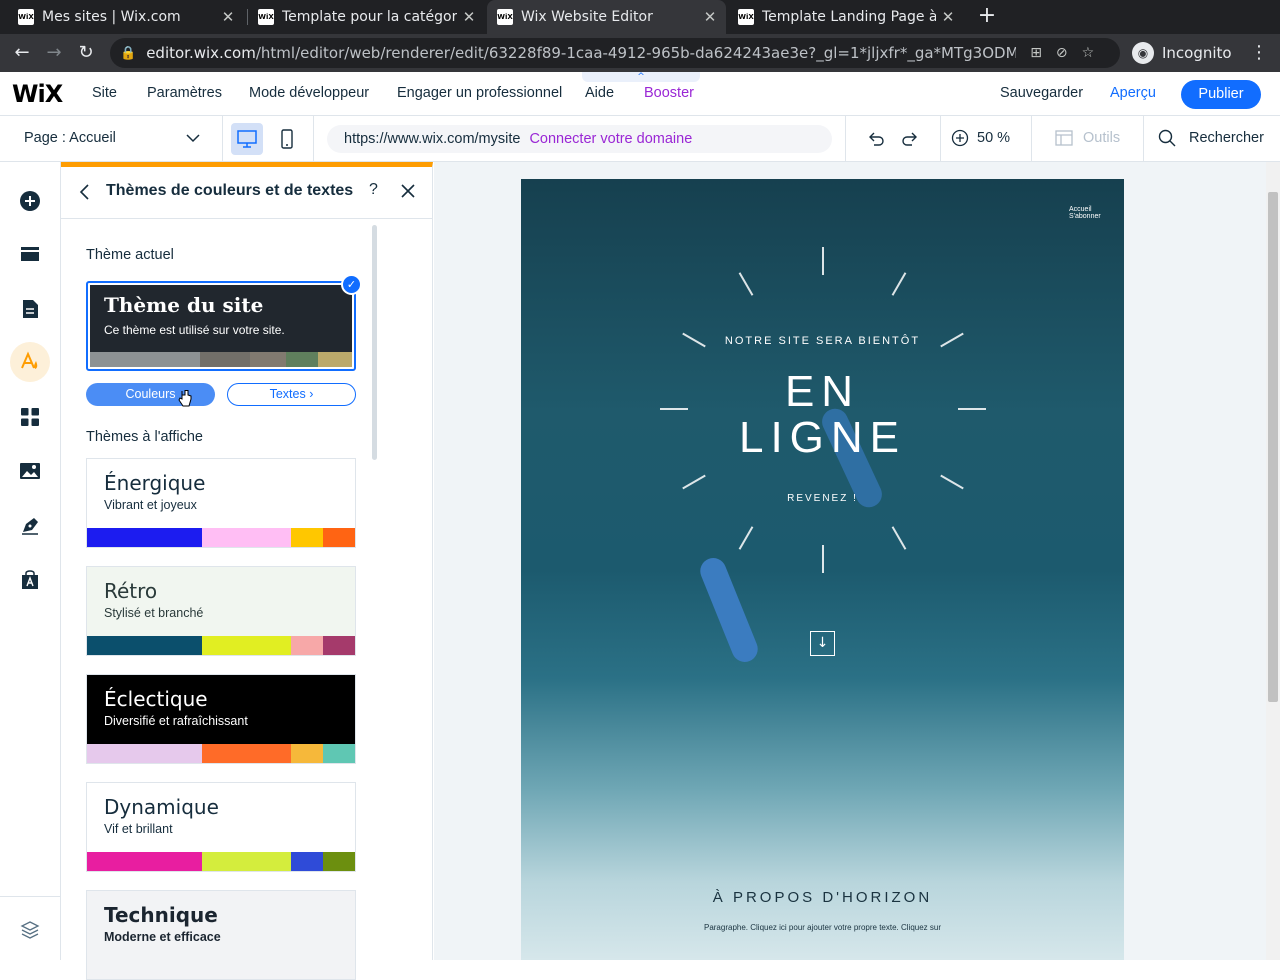  Describe the element at coordinates (822, 498) in the screenshot. I see `come-back-text: REVENEZ !` at that location.